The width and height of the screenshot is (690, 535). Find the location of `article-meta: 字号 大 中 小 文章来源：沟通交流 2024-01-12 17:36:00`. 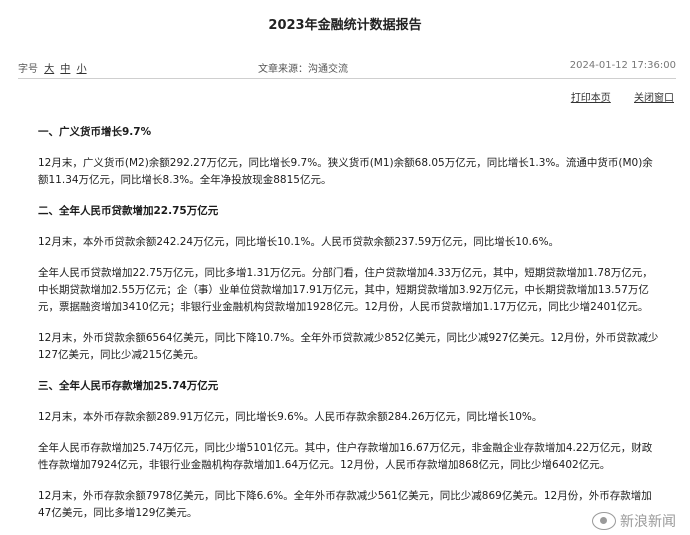

article-meta: 字号 大 中 小 文章来源：沟通交流 2024-01-12 17:36:00 is located at coordinates (347, 67).